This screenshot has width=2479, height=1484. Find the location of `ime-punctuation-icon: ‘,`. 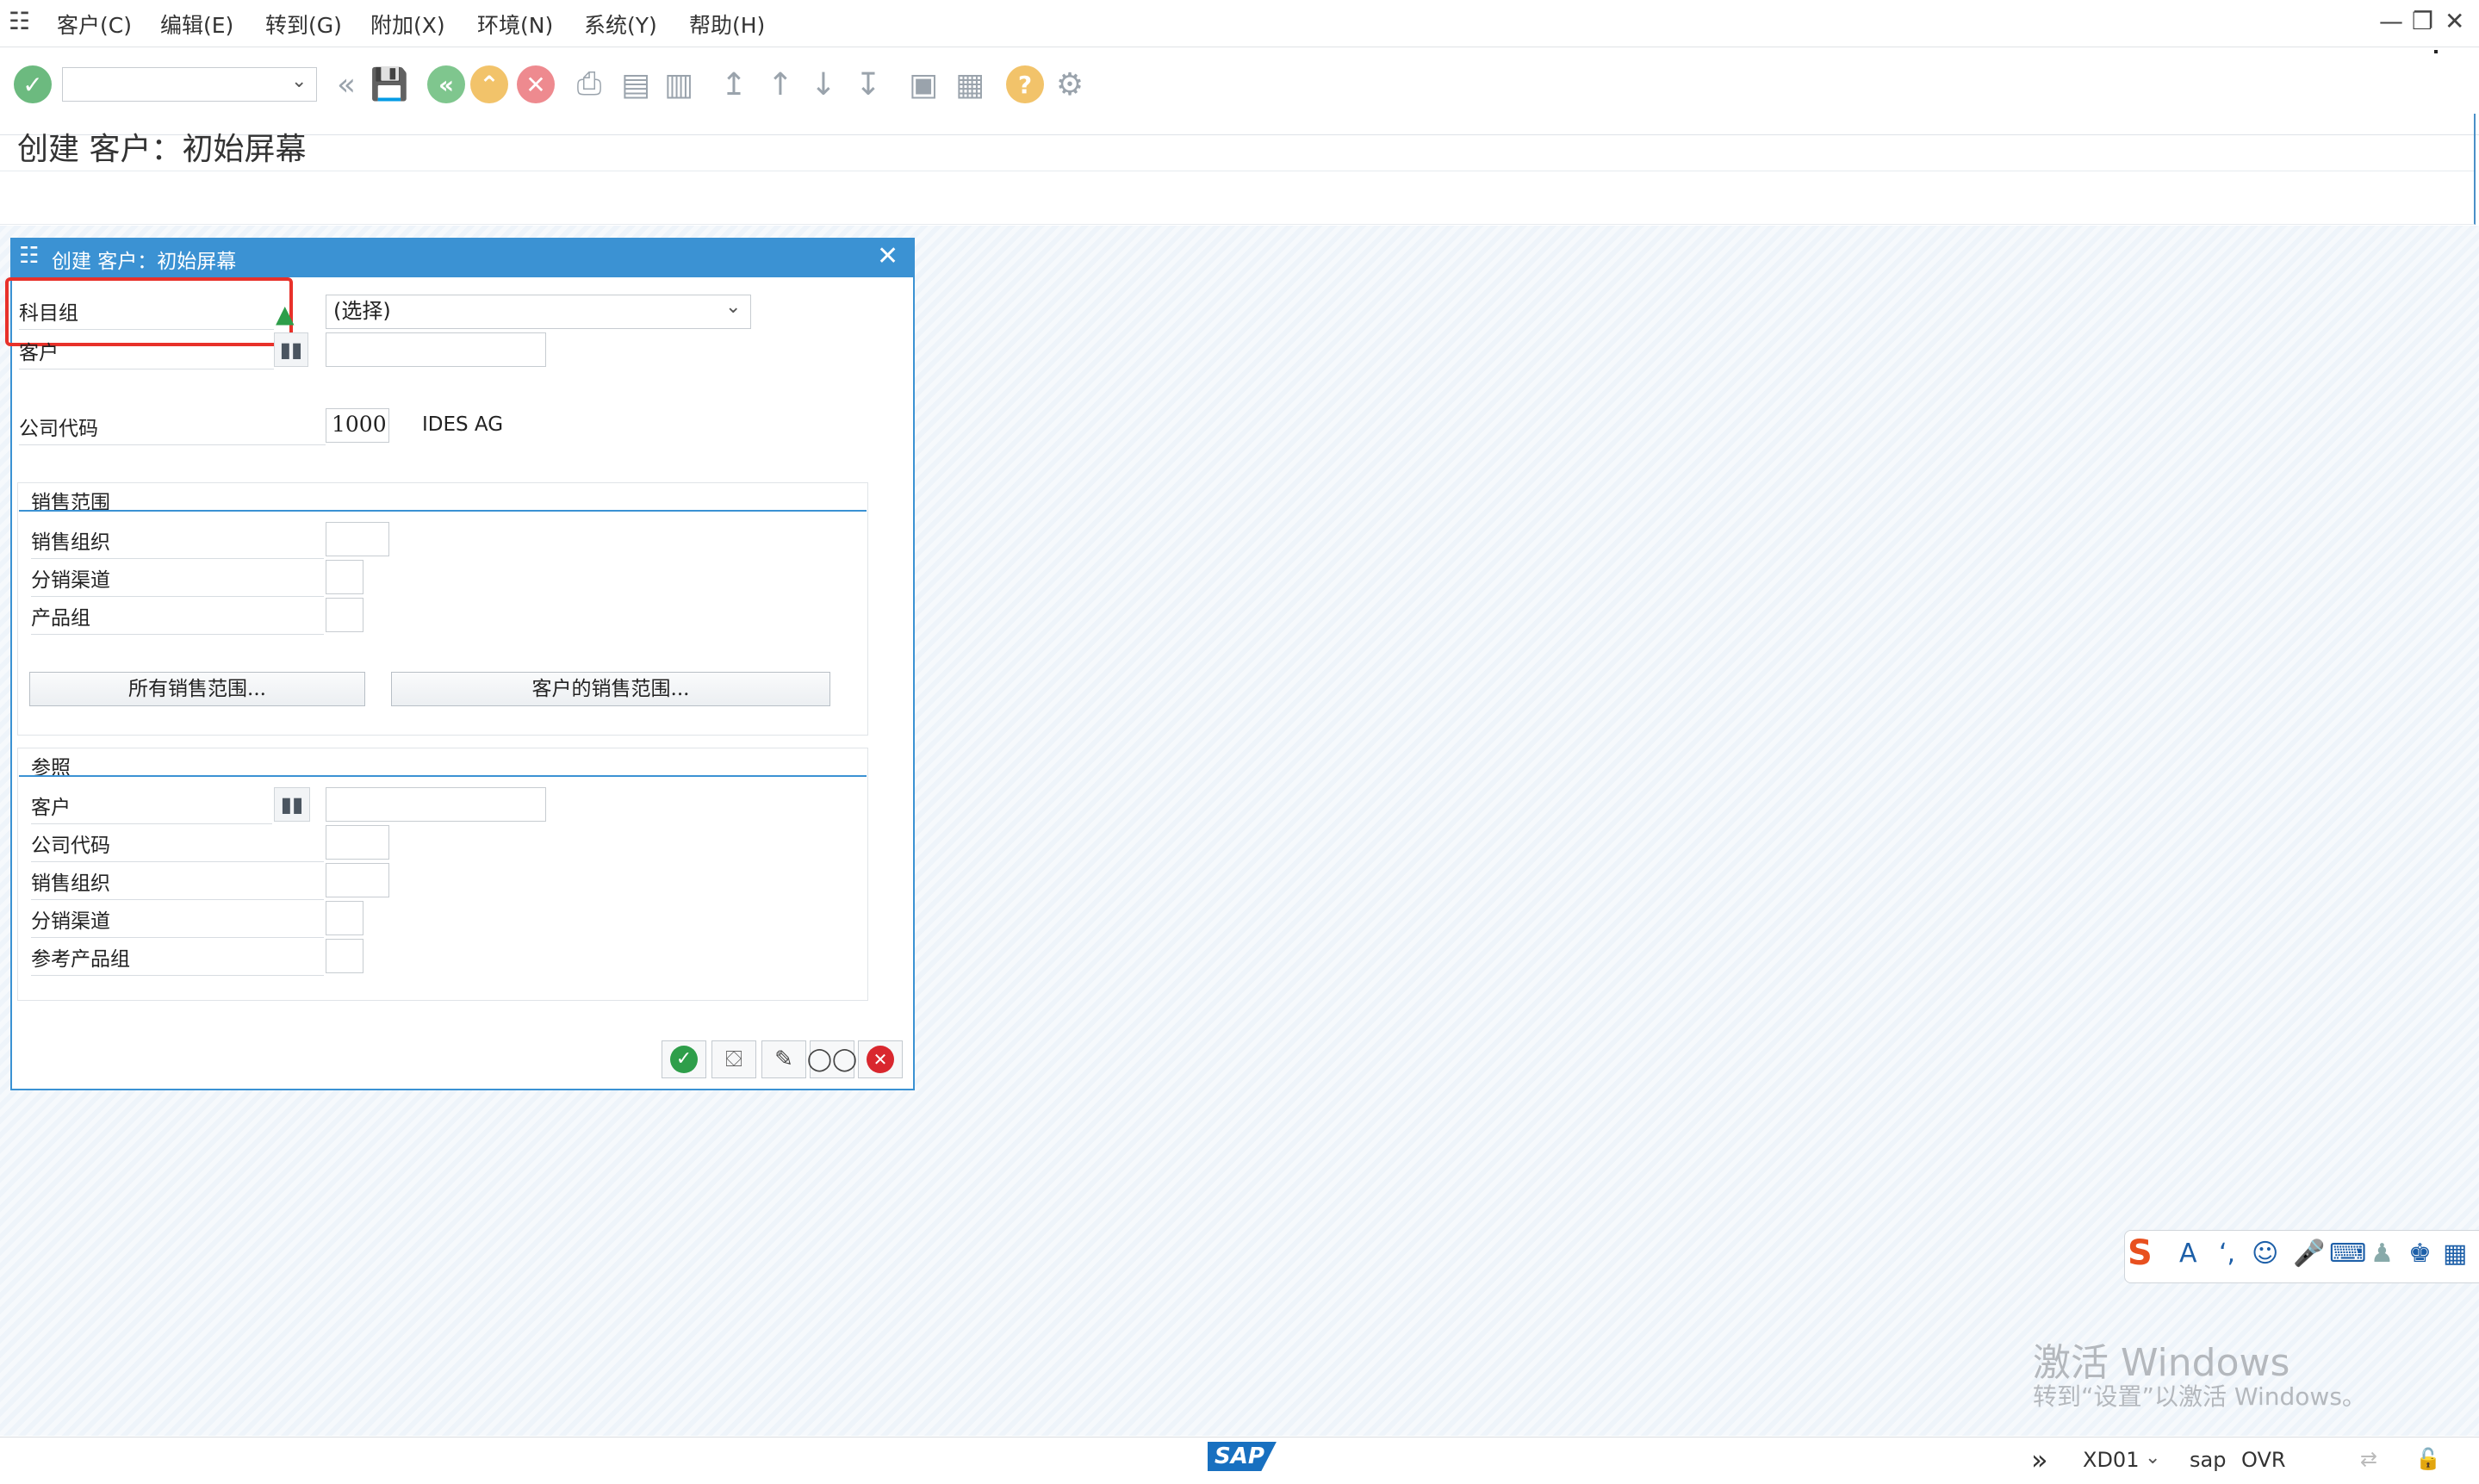

ime-punctuation-icon: ‘, is located at coordinates (2227, 1254).